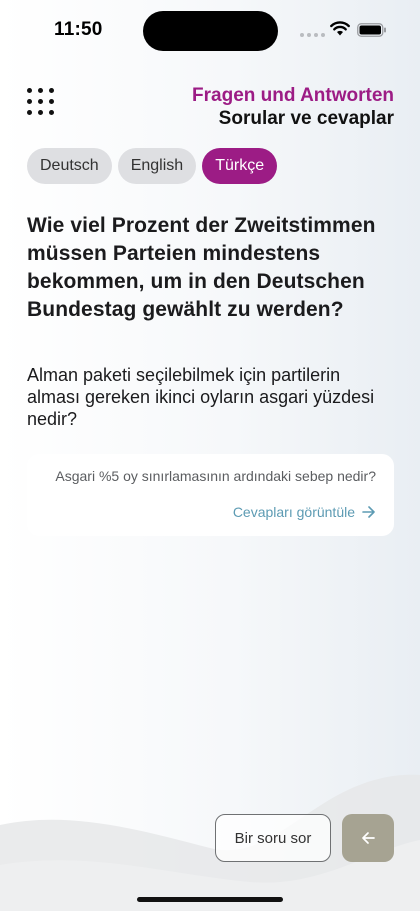  I want to click on grid-menu-icon, so click(41, 102).